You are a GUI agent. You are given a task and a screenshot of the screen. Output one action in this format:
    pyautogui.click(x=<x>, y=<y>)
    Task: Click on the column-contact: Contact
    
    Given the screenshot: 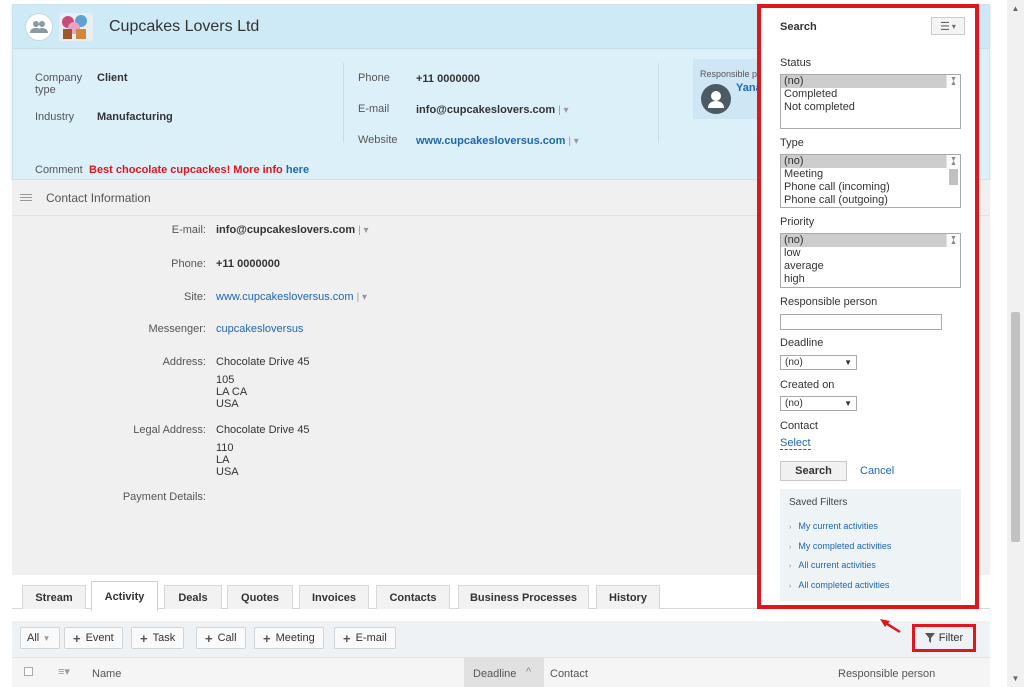 What is the action you would take?
    pyautogui.click(x=569, y=674)
    